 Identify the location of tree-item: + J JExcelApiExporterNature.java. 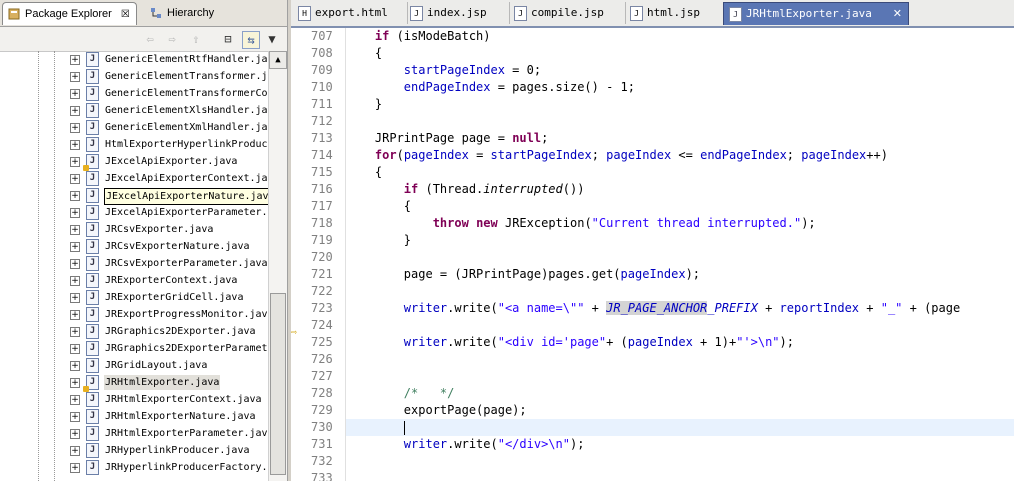
(134, 196).